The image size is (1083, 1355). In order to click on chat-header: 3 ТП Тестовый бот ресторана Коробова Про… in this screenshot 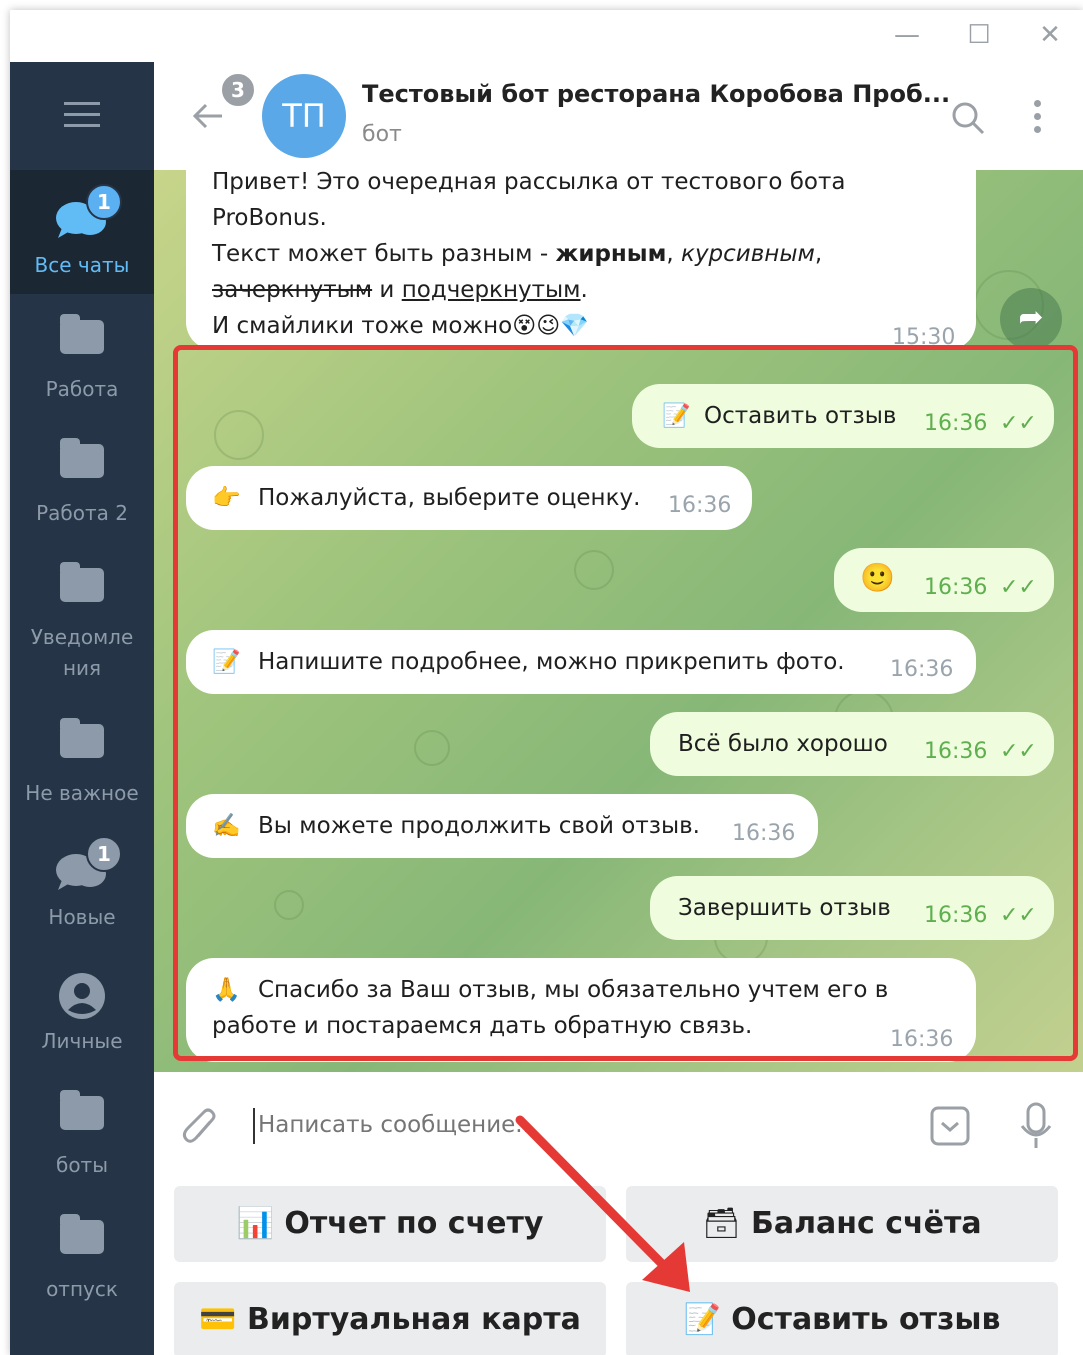, I will do `click(618, 122)`.